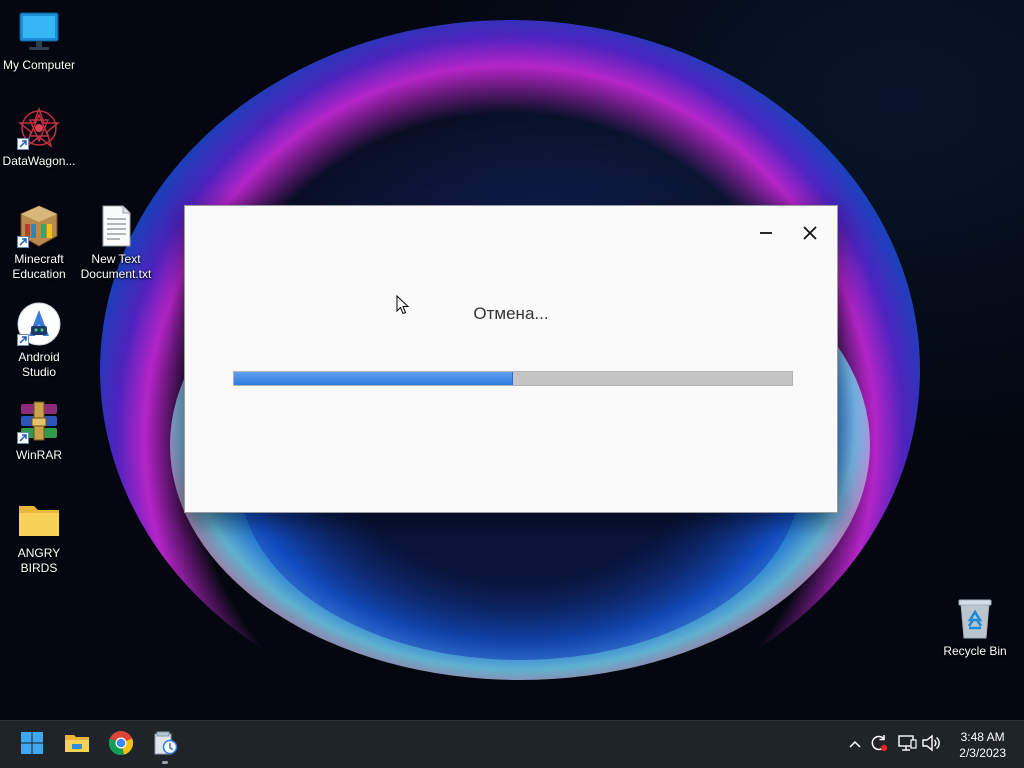  I want to click on desktop-icon-my-computer: My Computer, so click(39, 41).